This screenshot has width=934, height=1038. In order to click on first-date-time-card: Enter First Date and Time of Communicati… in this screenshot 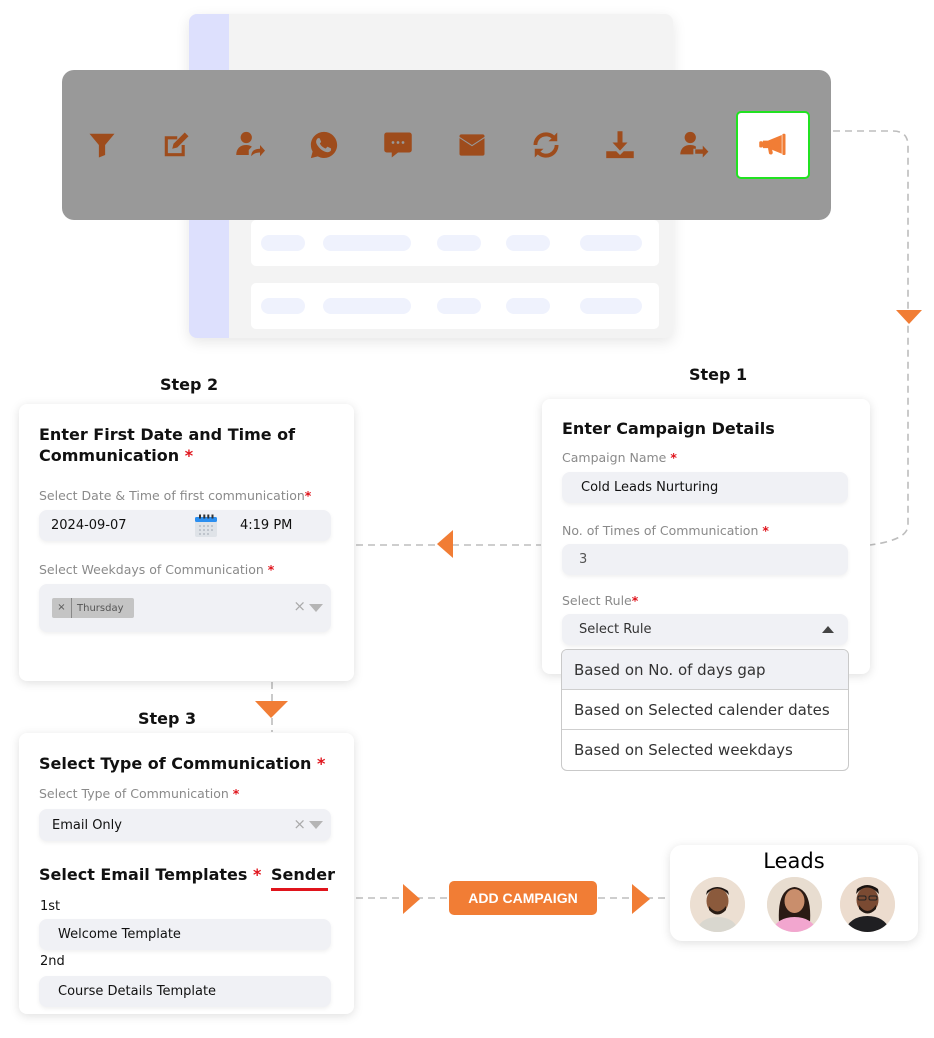, I will do `click(186, 542)`.